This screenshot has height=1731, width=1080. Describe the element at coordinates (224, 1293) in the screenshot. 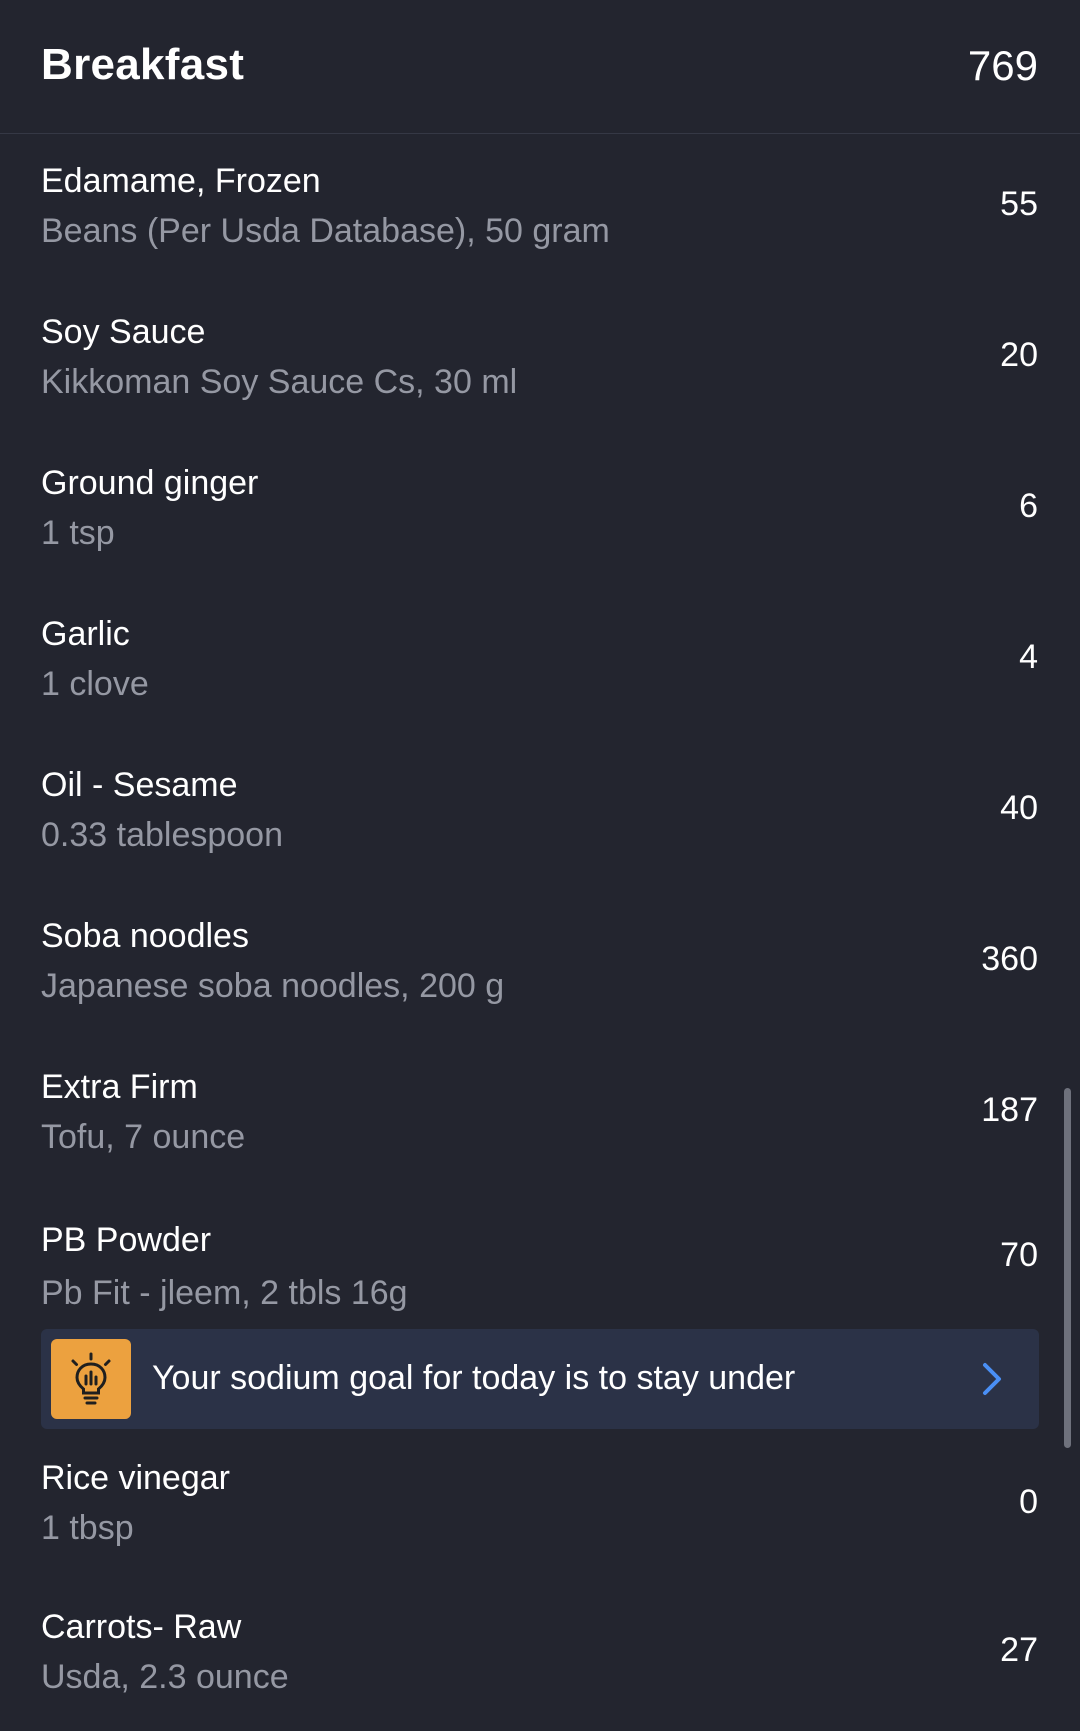

I see `food-description: Pb Fit - jleem, 2 tbls 16g` at that location.